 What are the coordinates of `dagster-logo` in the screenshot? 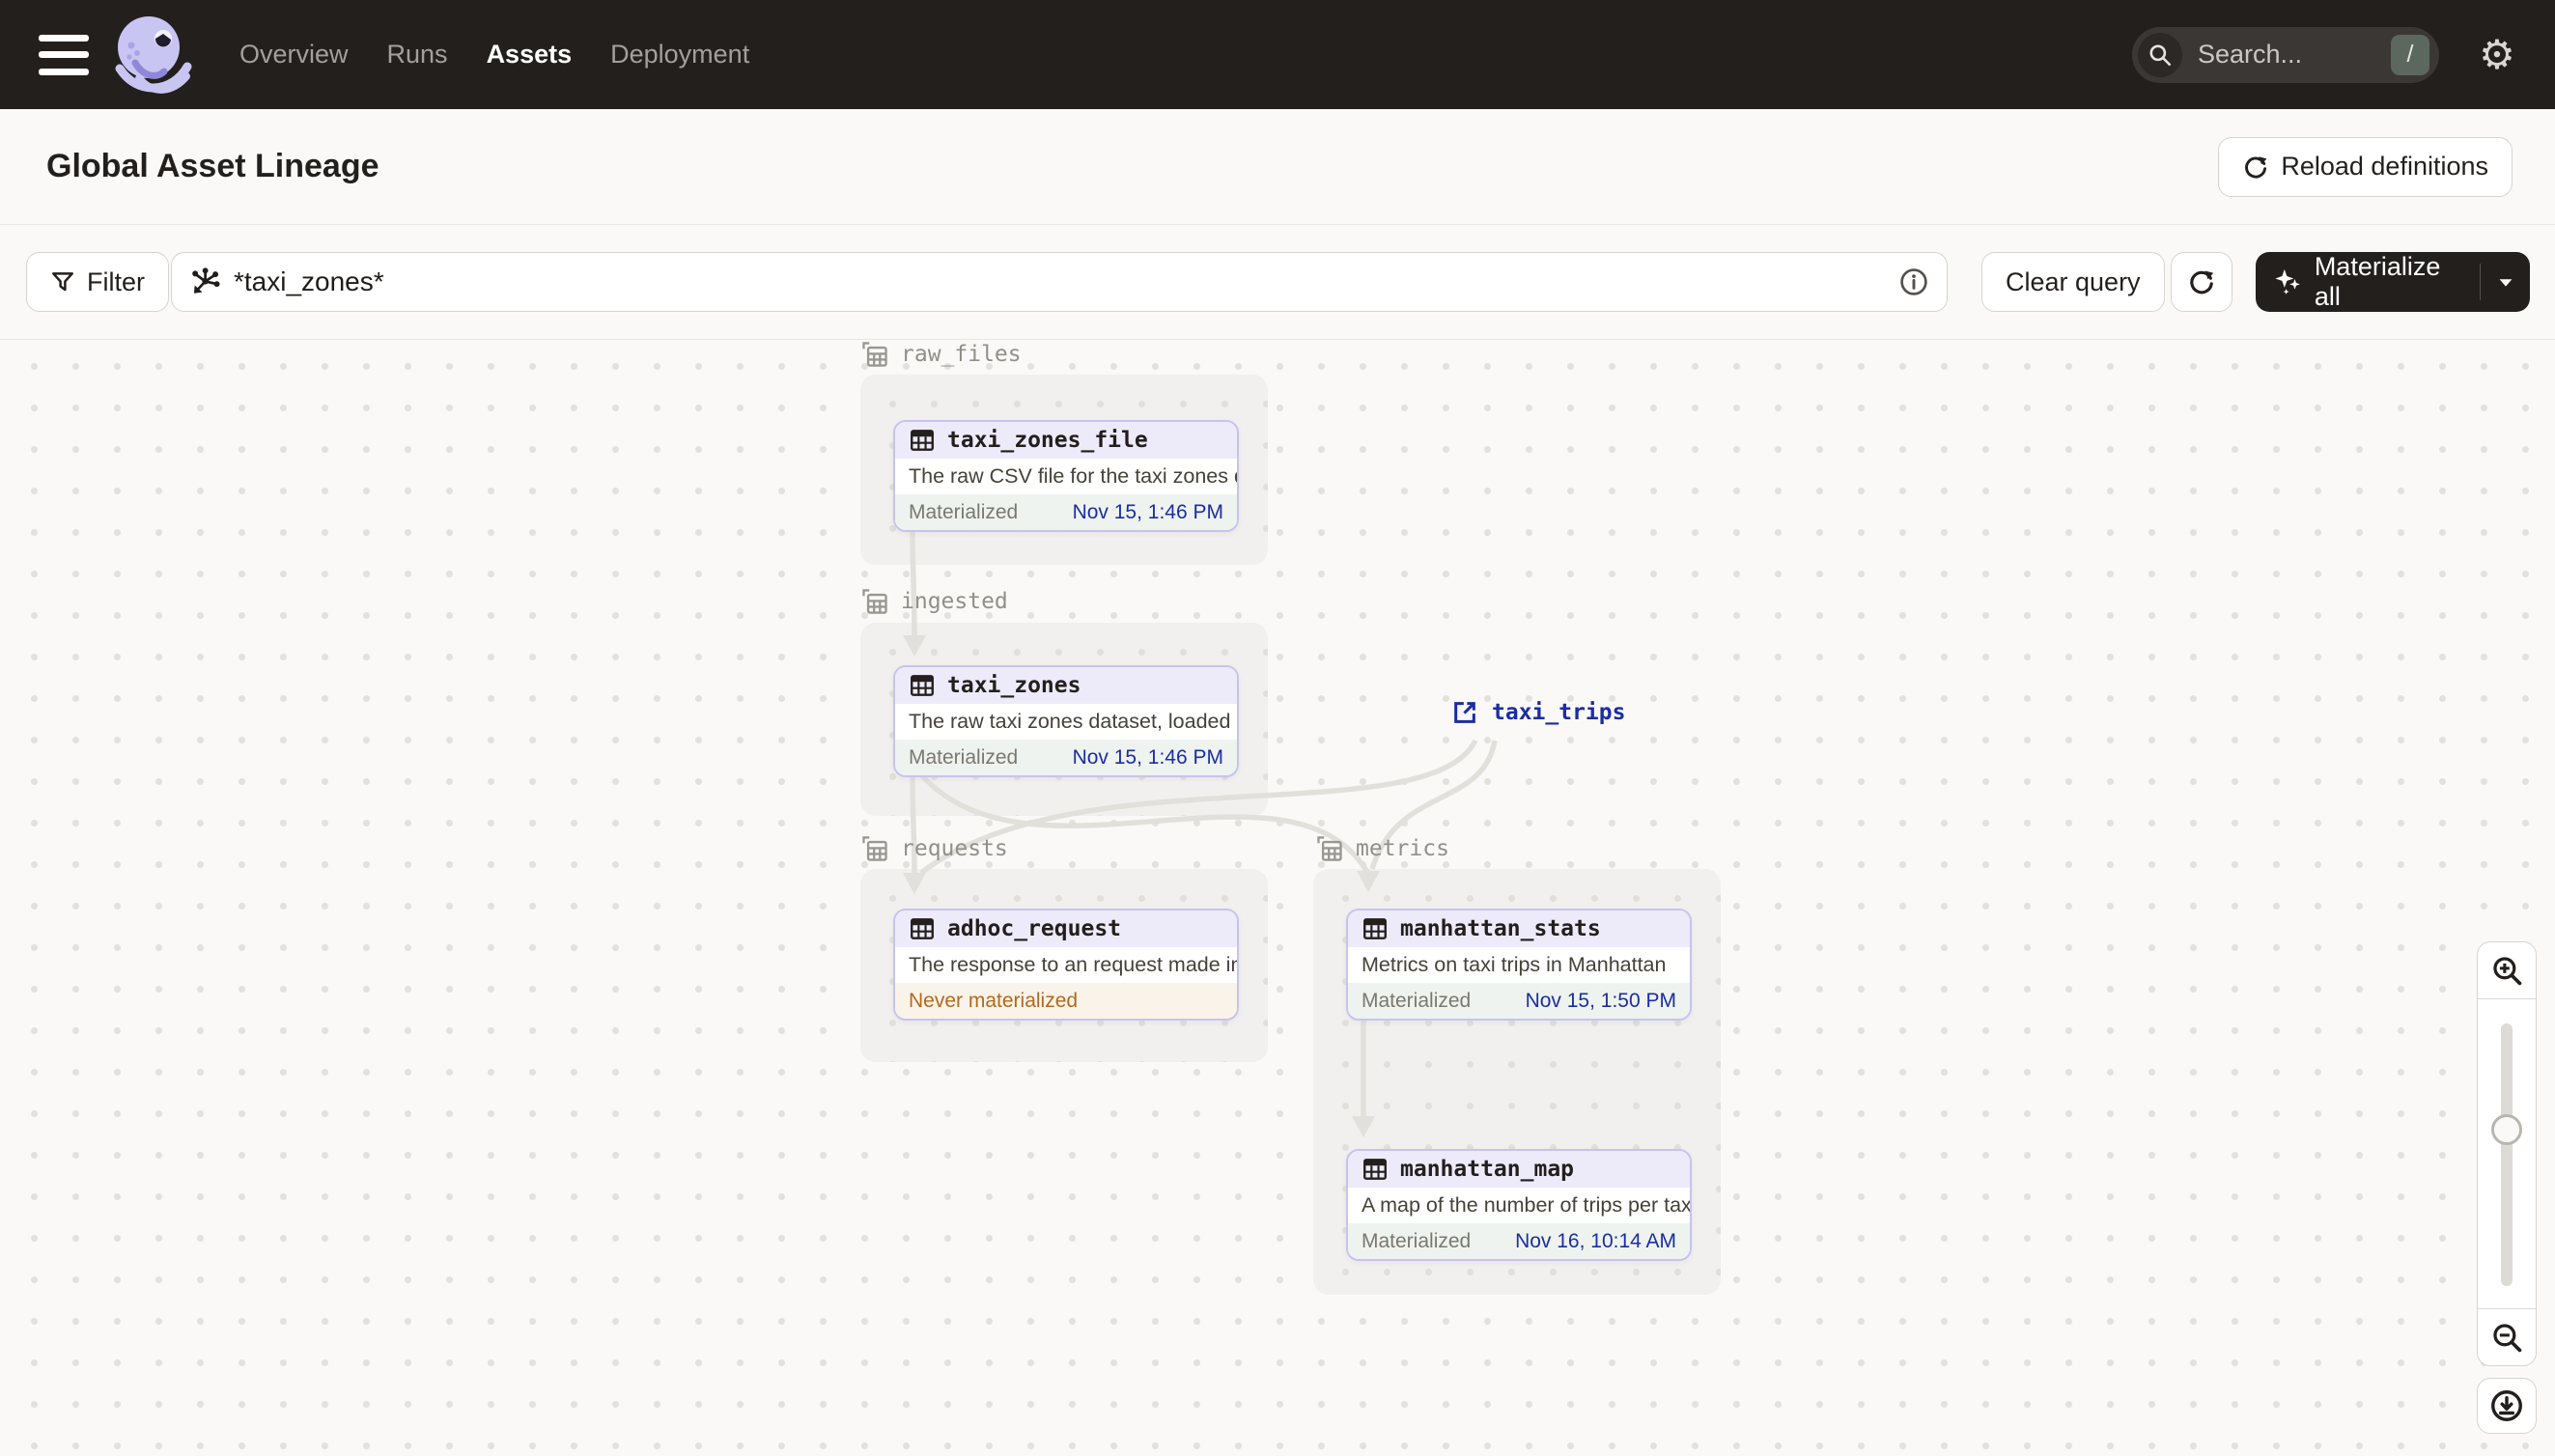 It's located at (151, 55).